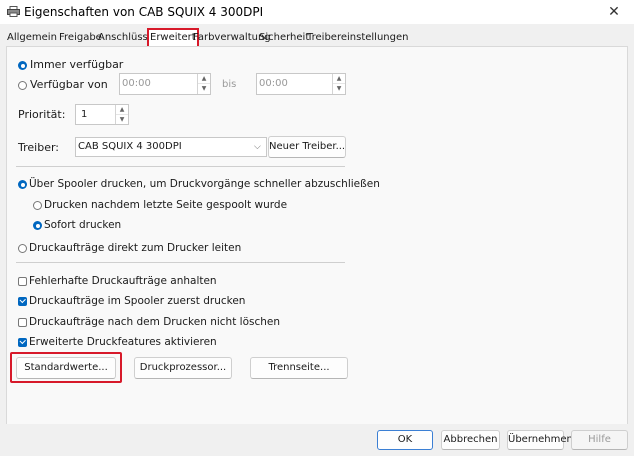 This screenshot has width=634, height=456. I want to click on priority-spinner: ▲ ▼, so click(121, 114).